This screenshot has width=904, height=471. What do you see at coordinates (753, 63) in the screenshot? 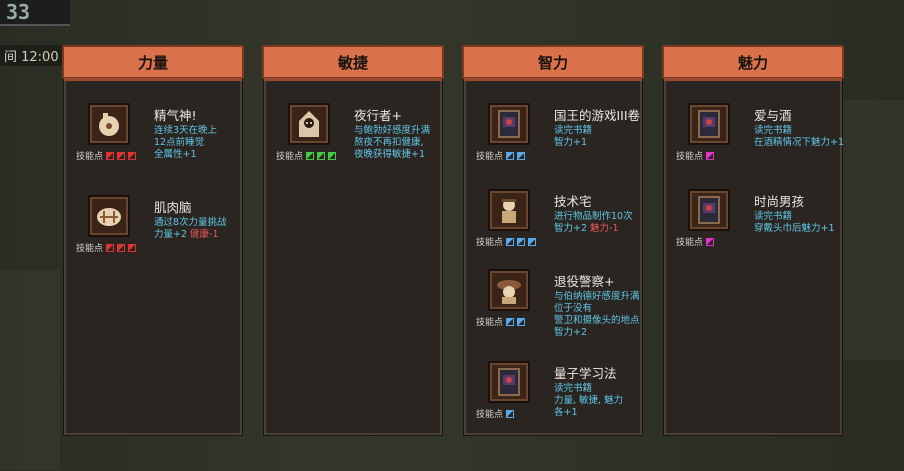
I see `panel-title: 魅力` at bounding box center [753, 63].